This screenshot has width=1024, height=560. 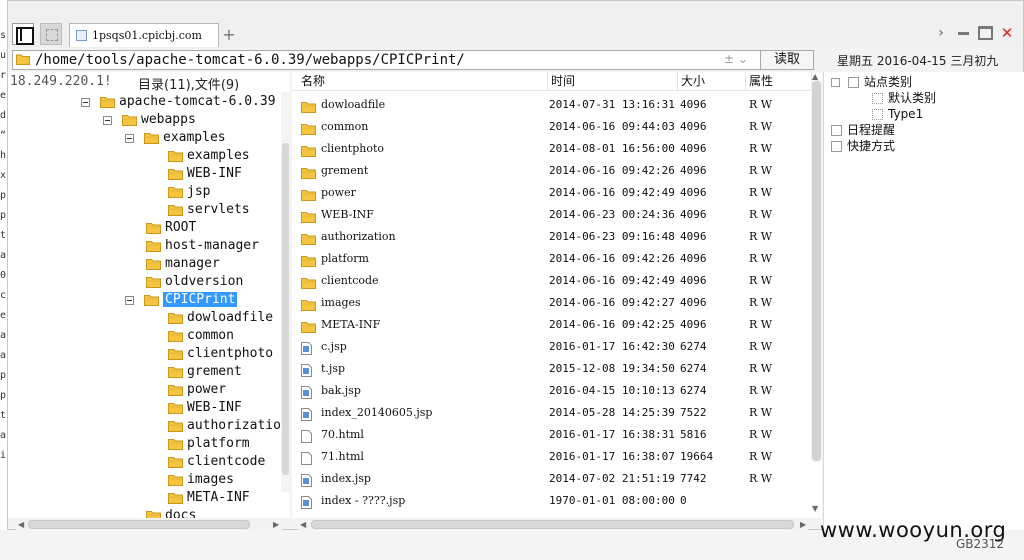 I want to click on expand-square-icon, so click(x=835, y=82).